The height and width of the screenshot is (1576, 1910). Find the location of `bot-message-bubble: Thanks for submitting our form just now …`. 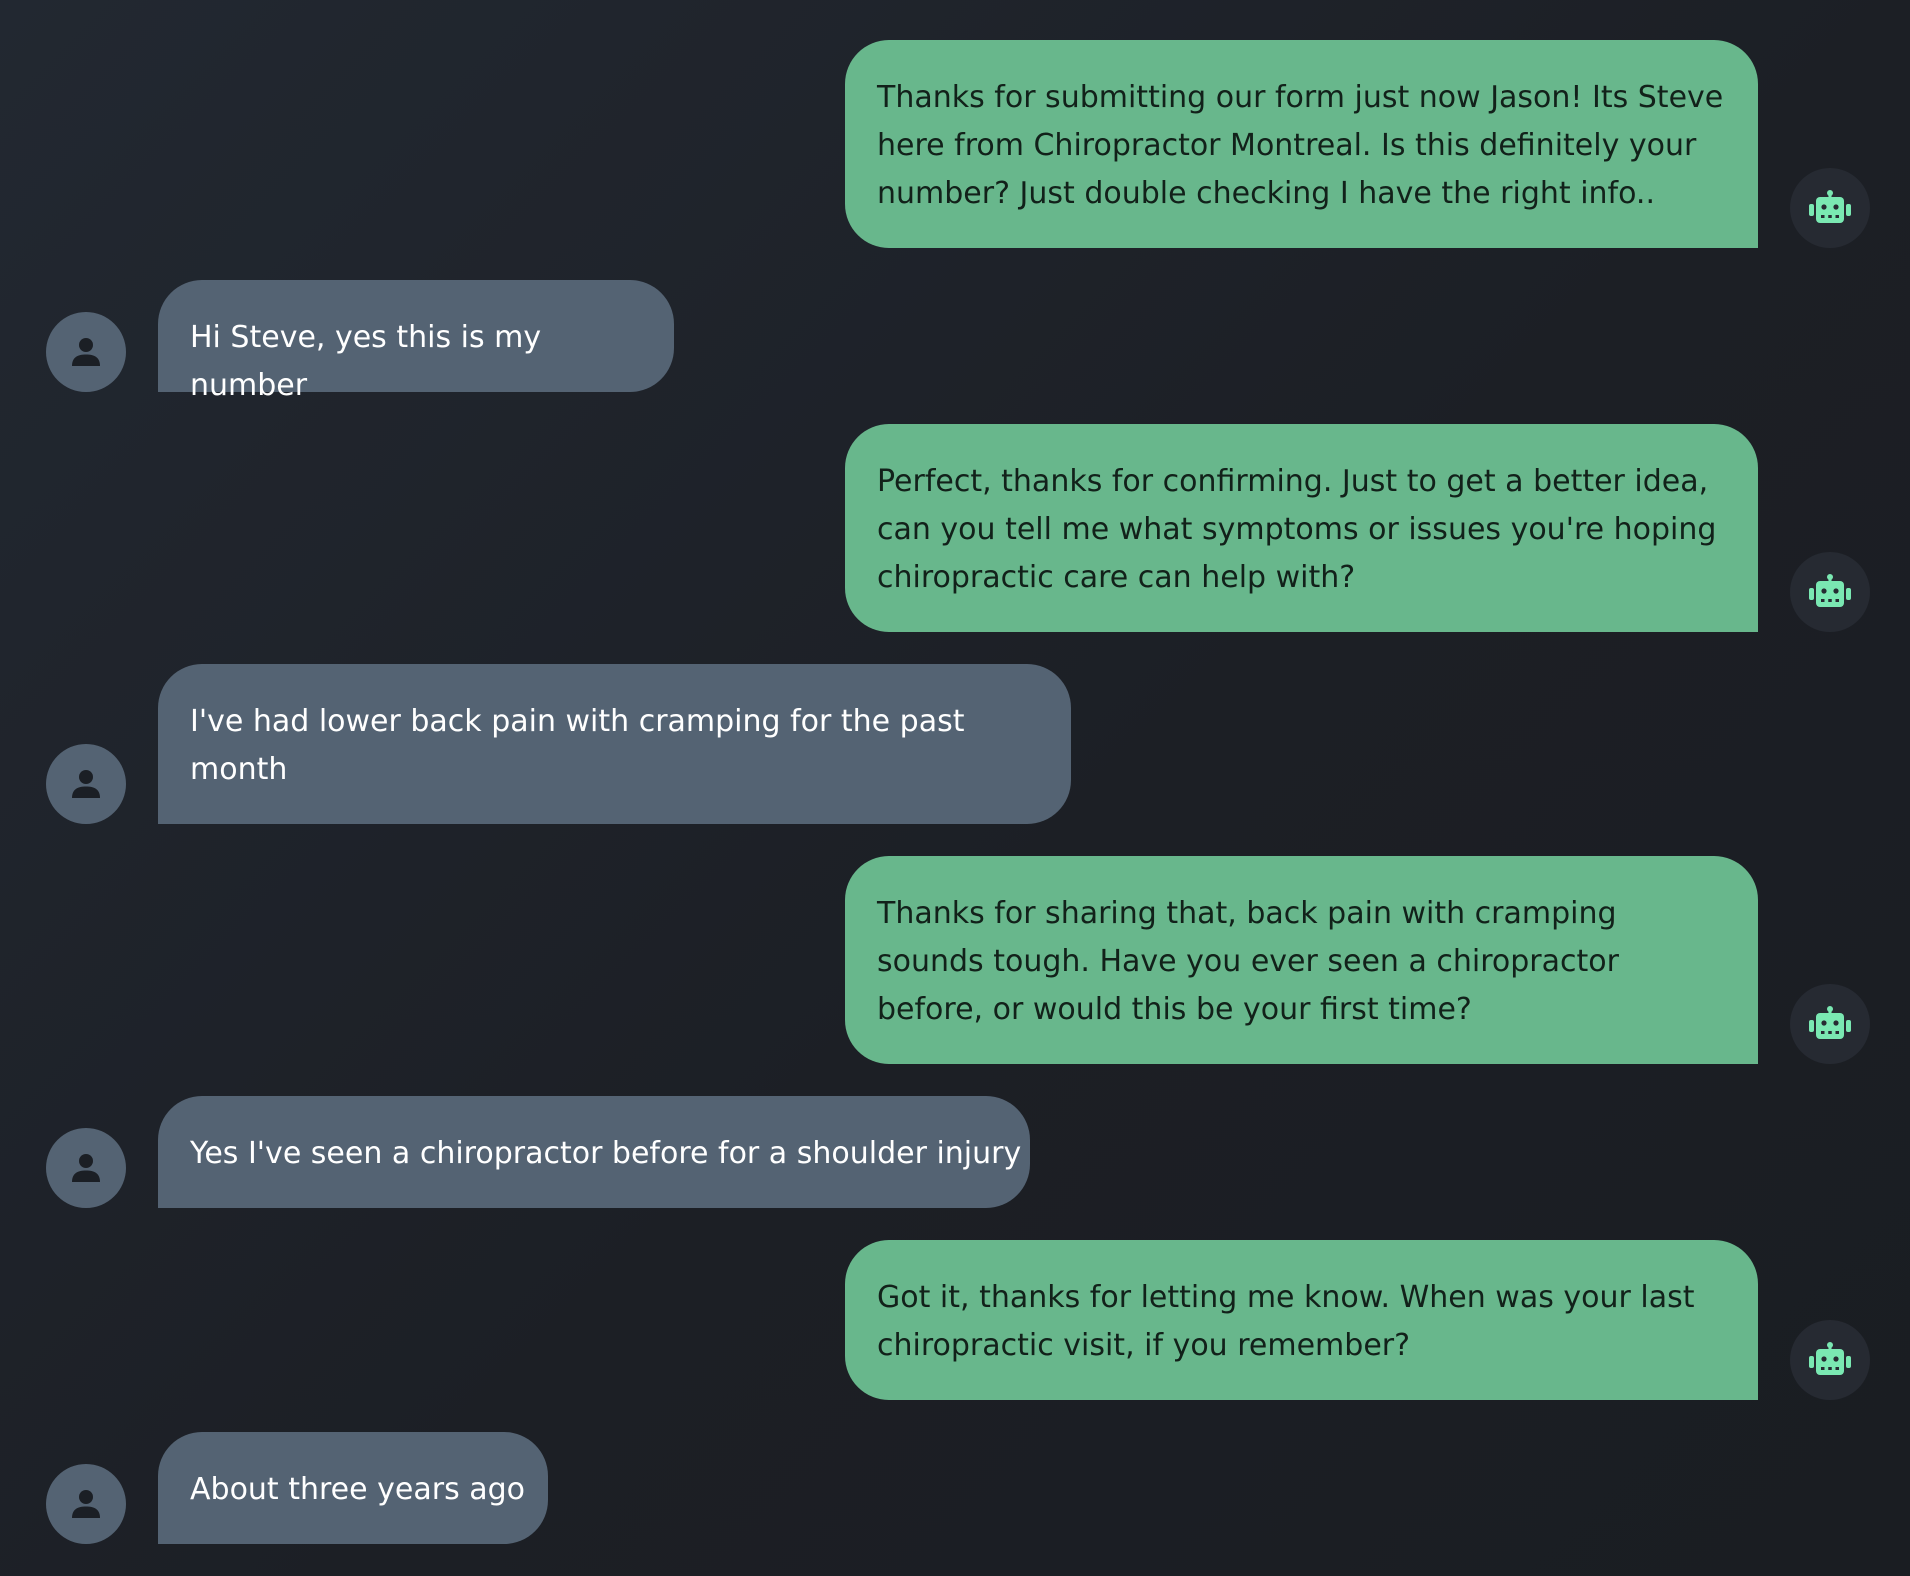

bot-message-bubble: Thanks for submitting our form just now … is located at coordinates (1301, 144).